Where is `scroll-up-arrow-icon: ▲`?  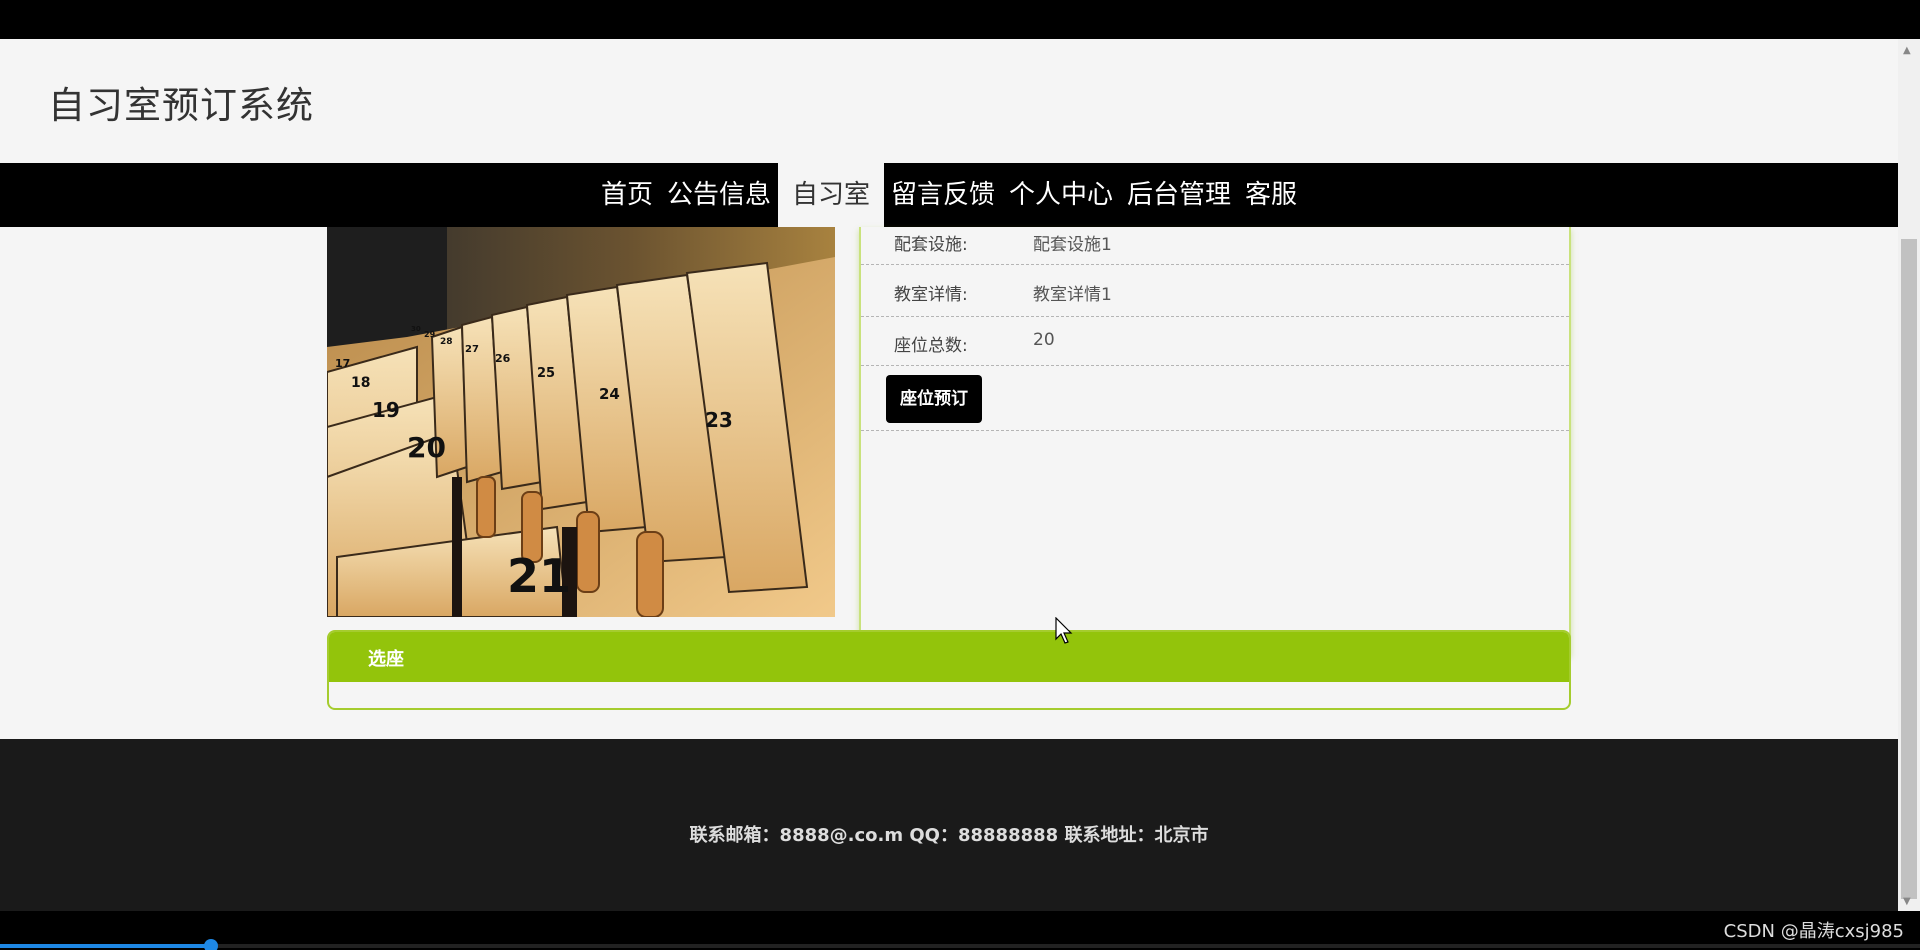 scroll-up-arrow-icon: ▲ is located at coordinates (1907, 50).